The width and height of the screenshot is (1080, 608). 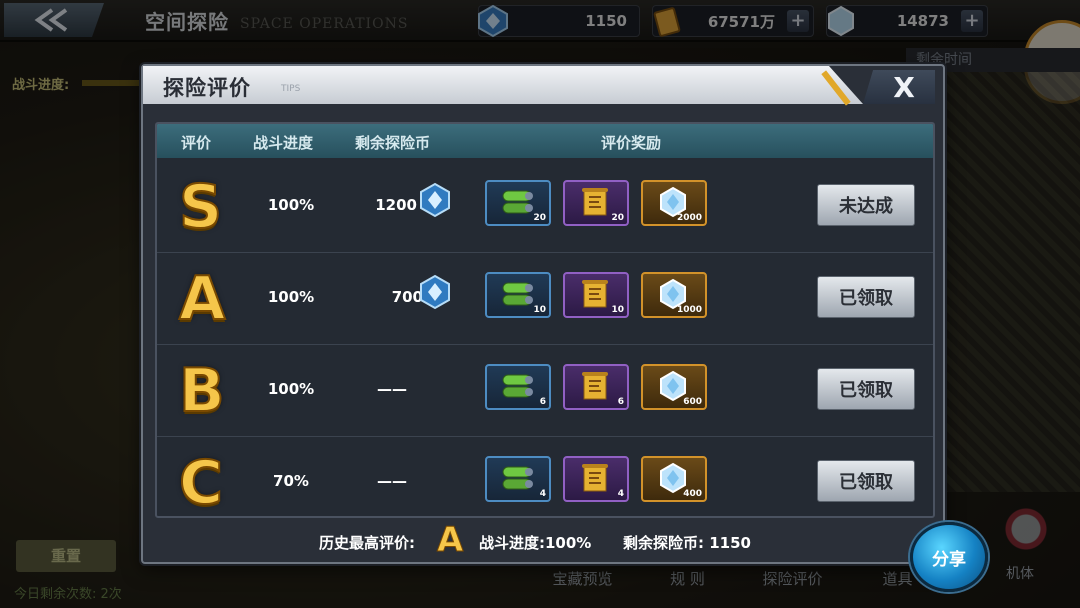 I want to click on dialog-title: 探险评价, so click(x=207, y=88).